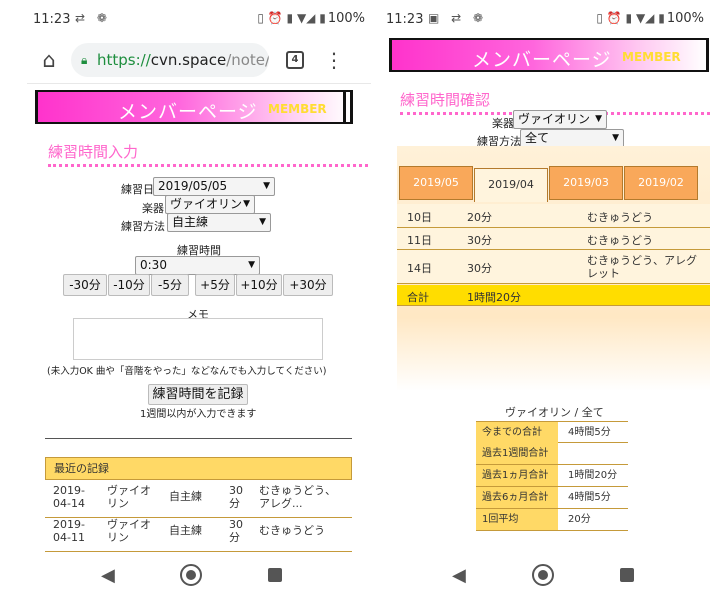 This screenshot has width=719, height=599. I want to click on row-time: 30分, so click(479, 268).